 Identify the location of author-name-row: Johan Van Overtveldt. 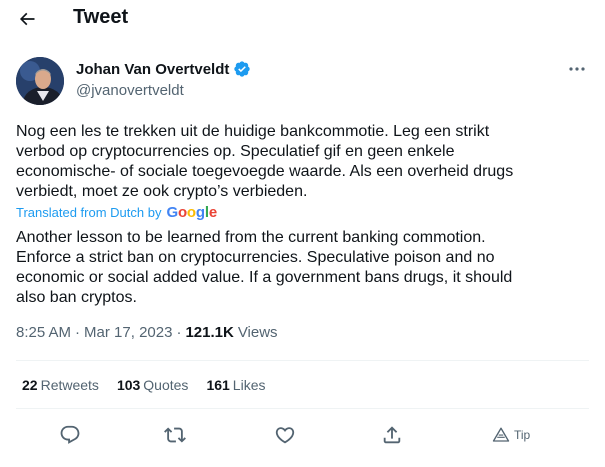
(163, 69).